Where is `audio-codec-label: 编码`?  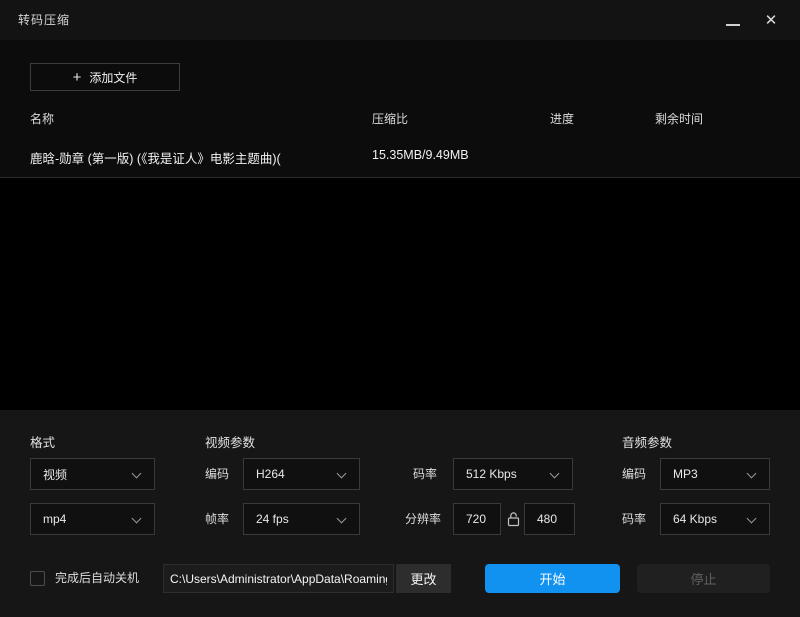
audio-codec-label: 编码 is located at coordinates (634, 474).